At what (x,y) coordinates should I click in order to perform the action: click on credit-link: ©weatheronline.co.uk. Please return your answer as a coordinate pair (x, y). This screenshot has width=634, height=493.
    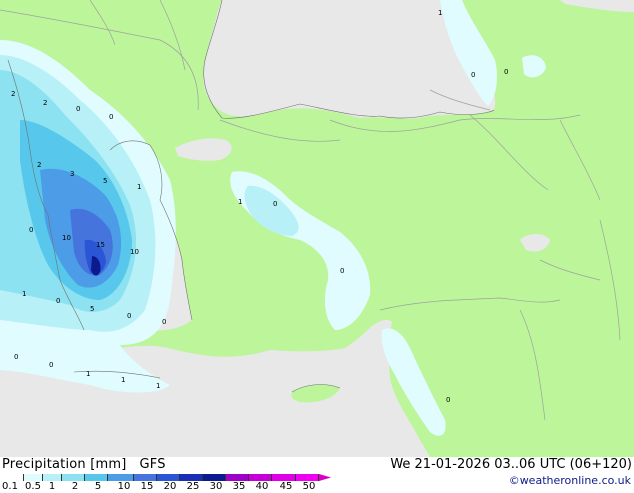
    Looking at the image, I should click on (570, 480).